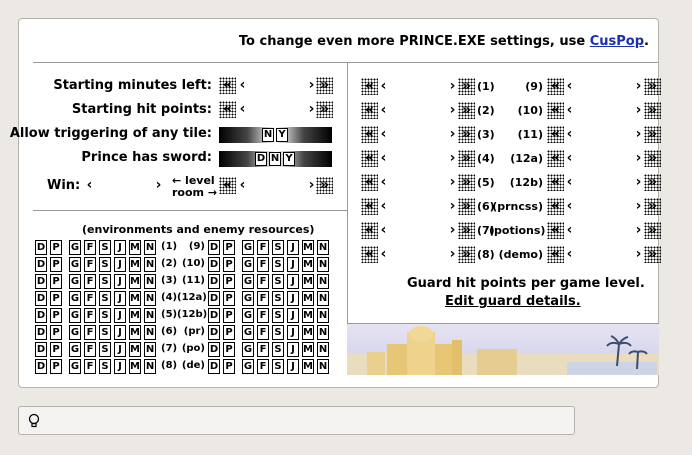  I want to click on sword-yes-option: Y, so click(289, 159).